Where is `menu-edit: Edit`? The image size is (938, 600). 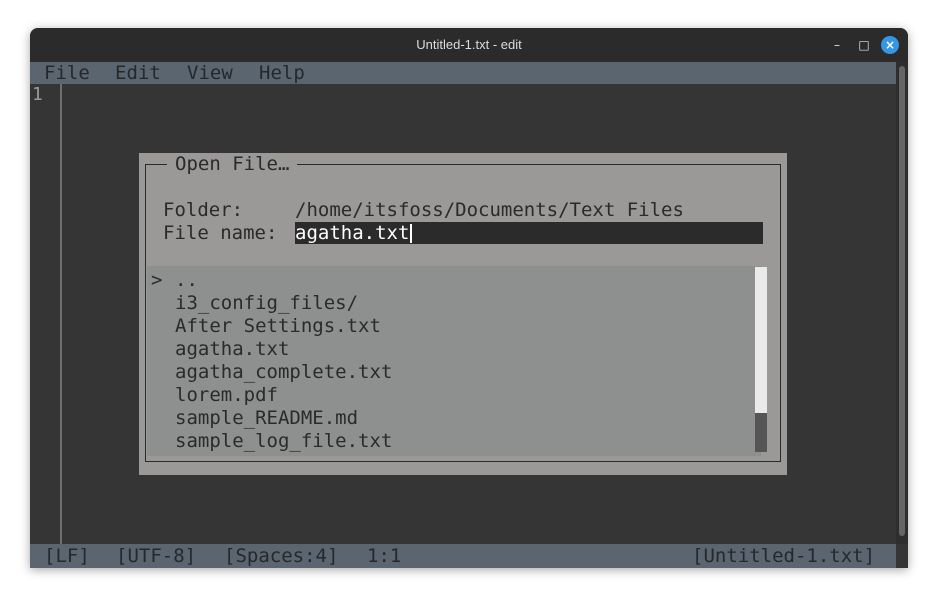 menu-edit: Edit is located at coordinates (138, 73).